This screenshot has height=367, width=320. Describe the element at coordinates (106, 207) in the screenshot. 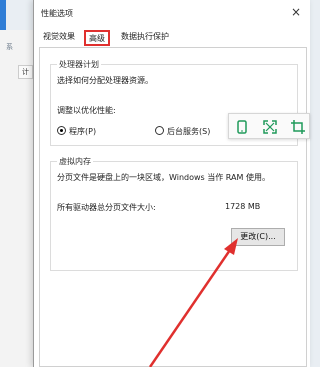

I see `paging-file-total-label: 所有驱动器总分页文件大小:` at that location.